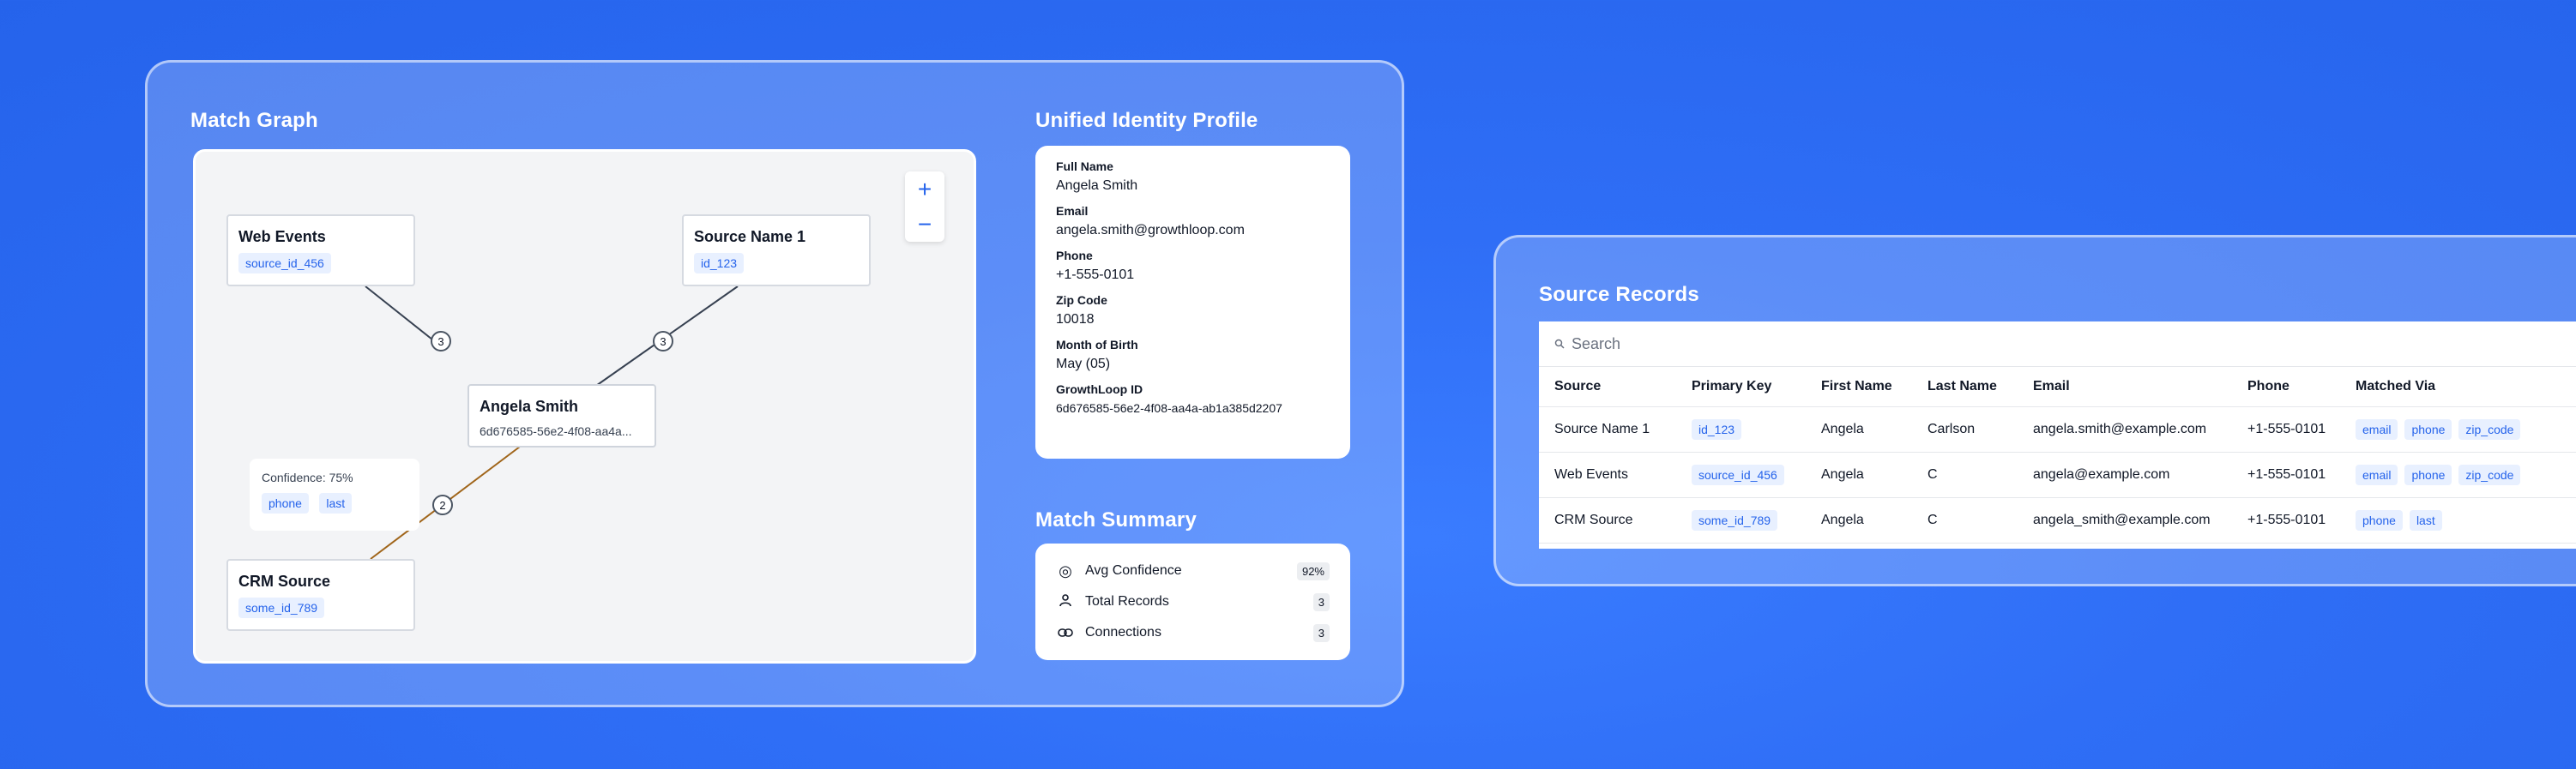 This screenshot has height=769, width=2576. What do you see at coordinates (2125, 520) in the screenshot?
I see `cell-email: angela_smith@example.com` at bounding box center [2125, 520].